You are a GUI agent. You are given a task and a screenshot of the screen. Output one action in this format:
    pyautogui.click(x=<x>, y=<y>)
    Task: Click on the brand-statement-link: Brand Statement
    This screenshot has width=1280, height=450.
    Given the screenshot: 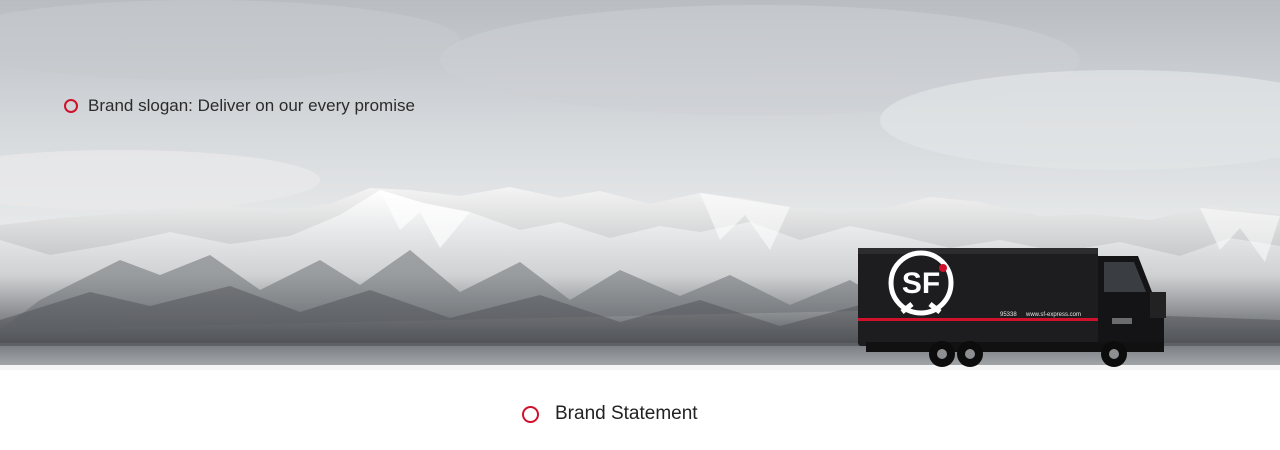 What is the action you would take?
    pyautogui.click(x=610, y=414)
    